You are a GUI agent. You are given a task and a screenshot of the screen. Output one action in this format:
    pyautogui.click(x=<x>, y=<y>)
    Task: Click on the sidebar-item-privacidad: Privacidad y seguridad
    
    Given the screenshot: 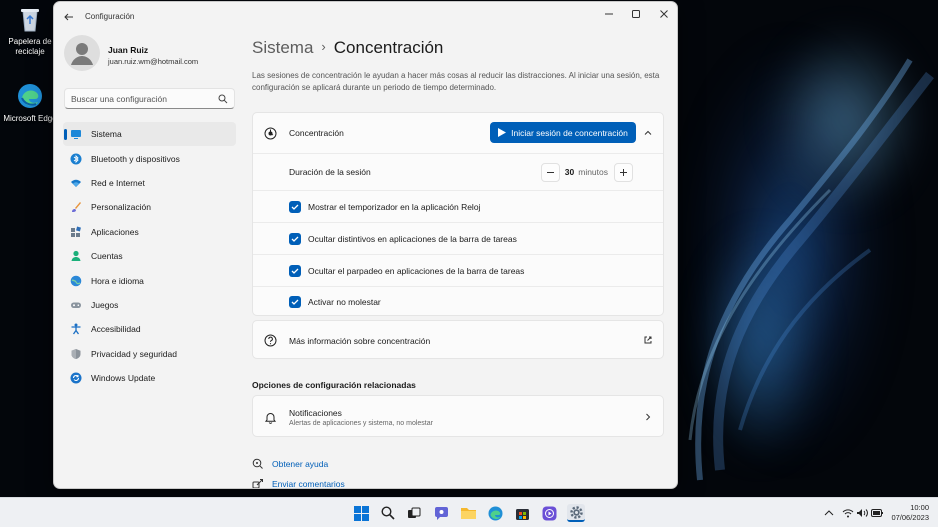 What is the action you would take?
    pyautogui.click(x=149, y=354)
    